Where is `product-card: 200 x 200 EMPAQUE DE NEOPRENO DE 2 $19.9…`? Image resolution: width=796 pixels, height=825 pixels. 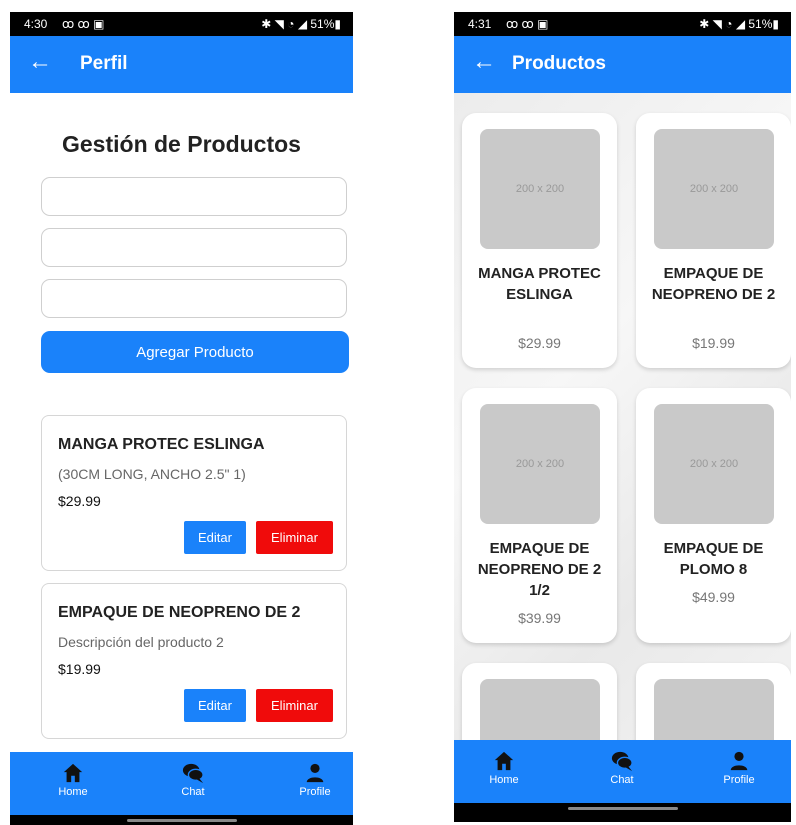
product-card: 200 x 200 EMPAQUE DE NEOPRENO DE 2 $19.9… is located at coordinates (713, 240).